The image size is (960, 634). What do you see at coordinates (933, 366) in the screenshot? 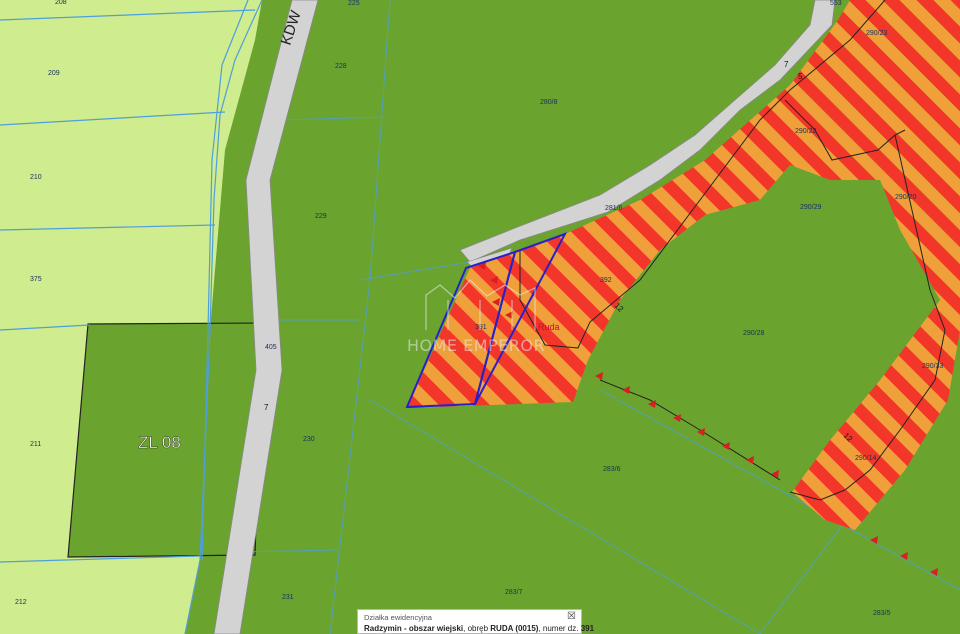
I see `parcel-label-290-33: 290/33` at bounding box center [933, 366].